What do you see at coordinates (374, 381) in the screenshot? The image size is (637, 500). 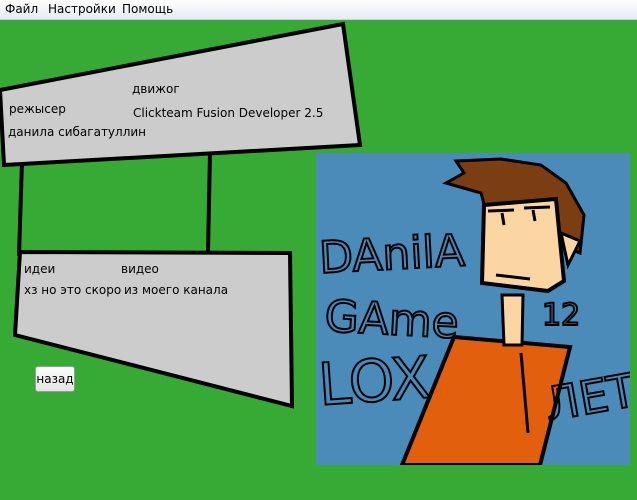 I see `avatar-text-lox: LOX` at bounding box center [374, 381].